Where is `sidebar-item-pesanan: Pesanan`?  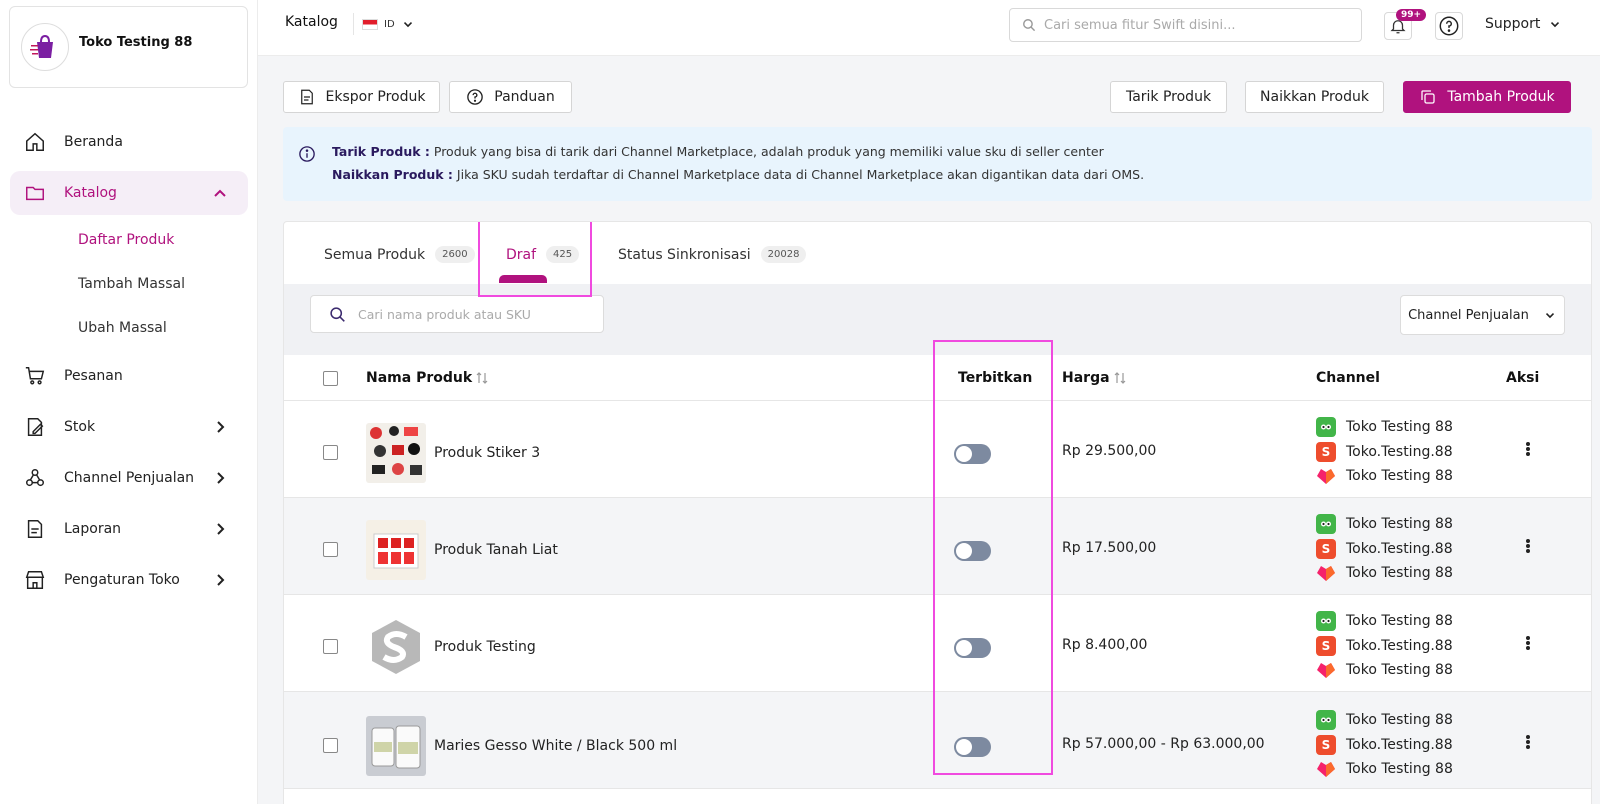 sidebar-item-pesanan: Pesanan is located at coordinates (129, 376).